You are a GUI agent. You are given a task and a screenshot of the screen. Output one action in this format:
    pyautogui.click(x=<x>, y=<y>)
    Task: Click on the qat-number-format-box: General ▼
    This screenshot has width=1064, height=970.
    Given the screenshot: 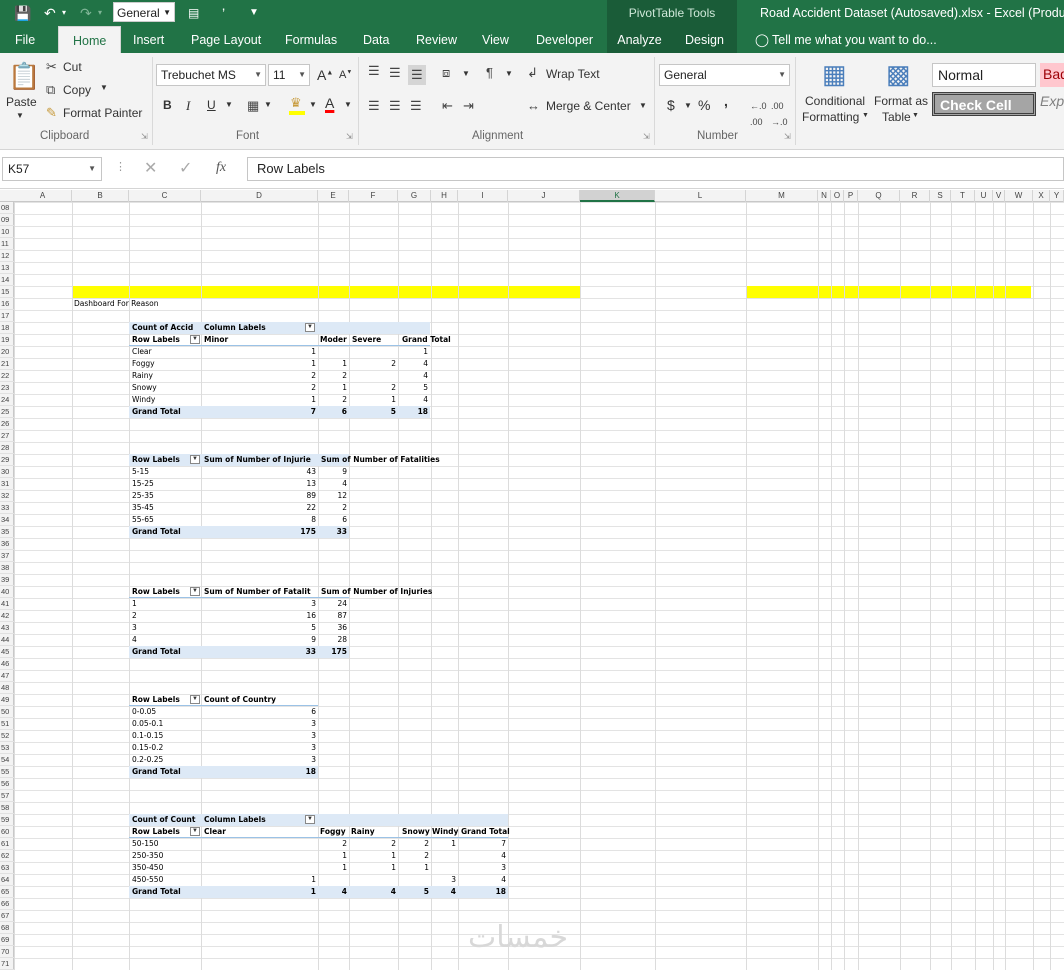 What is the action you would take?
    pyautogui.click(x=144, y=12)
    